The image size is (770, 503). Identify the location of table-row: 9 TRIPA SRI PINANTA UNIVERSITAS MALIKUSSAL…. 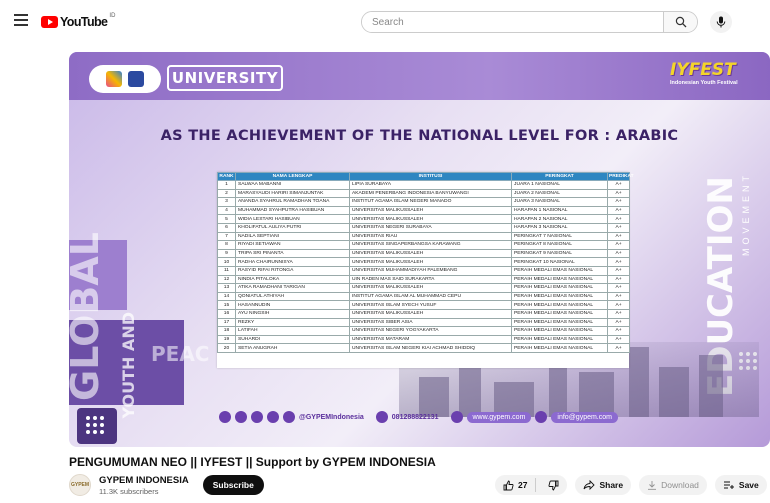
(423, 253).